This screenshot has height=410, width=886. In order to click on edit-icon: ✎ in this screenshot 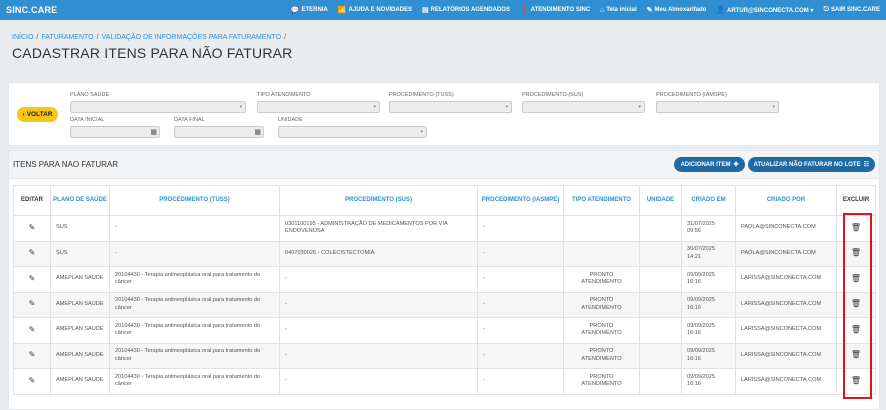, I will do `click(649, 10)`.